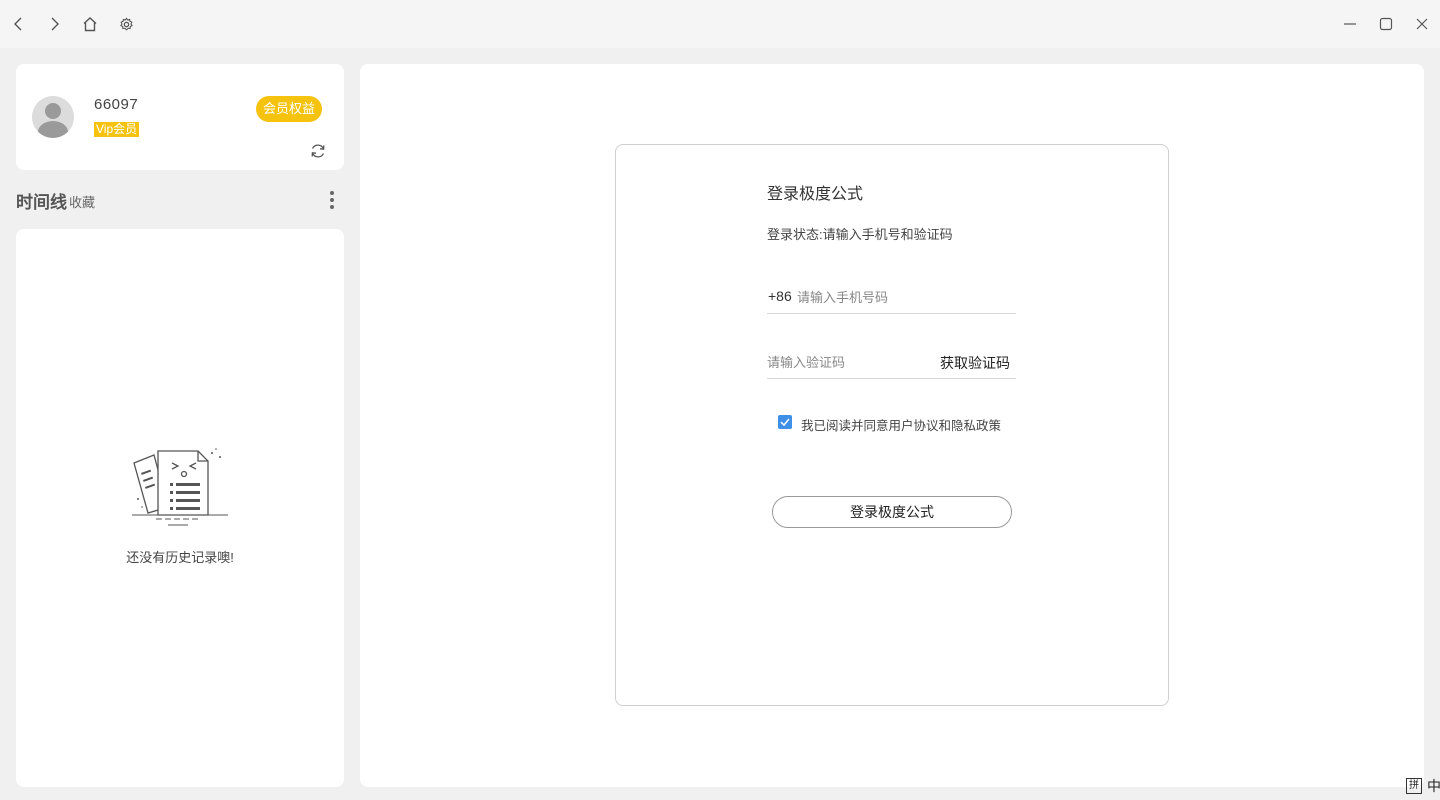  Describe the element at coordinates (1433, 786) in the screenshot. I see `ime-language: 中` at that location.